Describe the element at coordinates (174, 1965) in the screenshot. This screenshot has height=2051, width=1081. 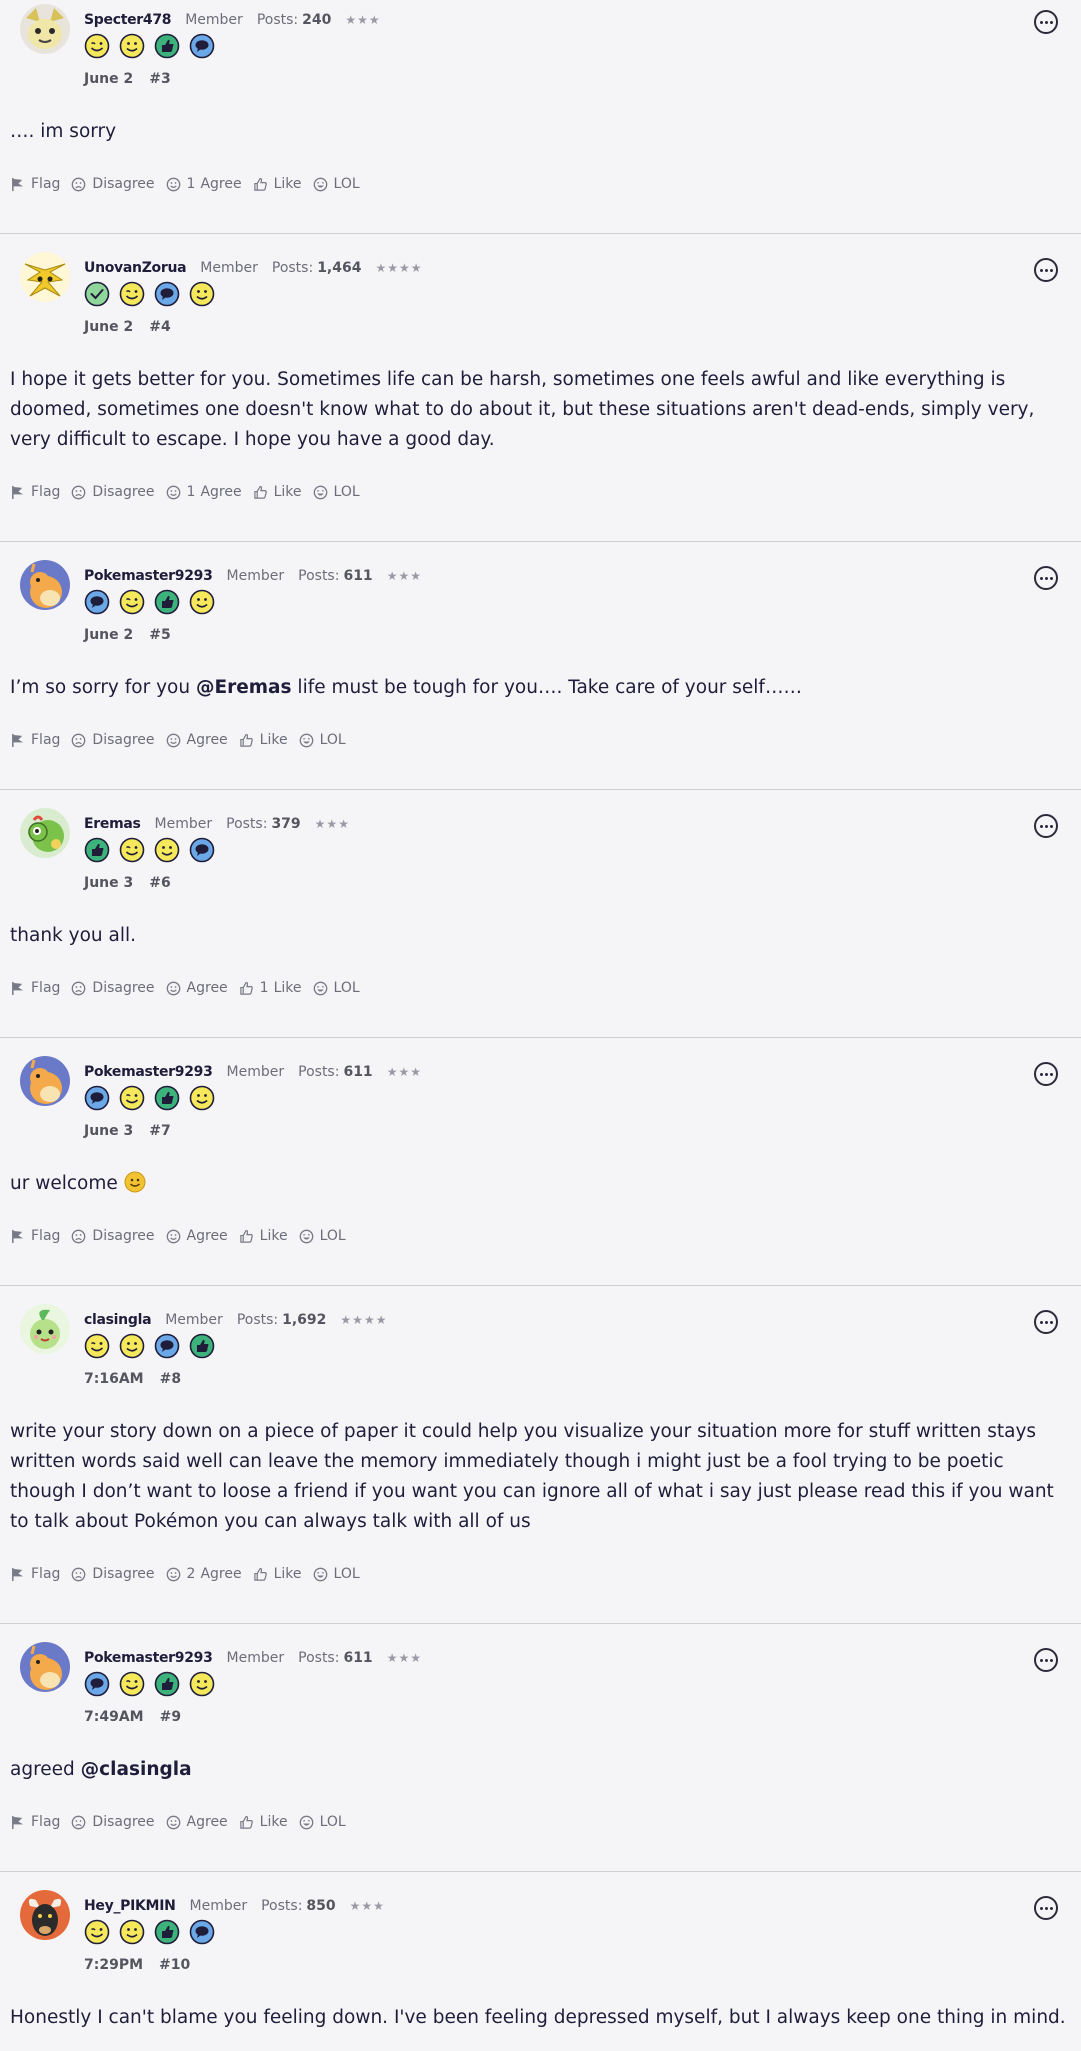
I see `post-number: #10` at that location.